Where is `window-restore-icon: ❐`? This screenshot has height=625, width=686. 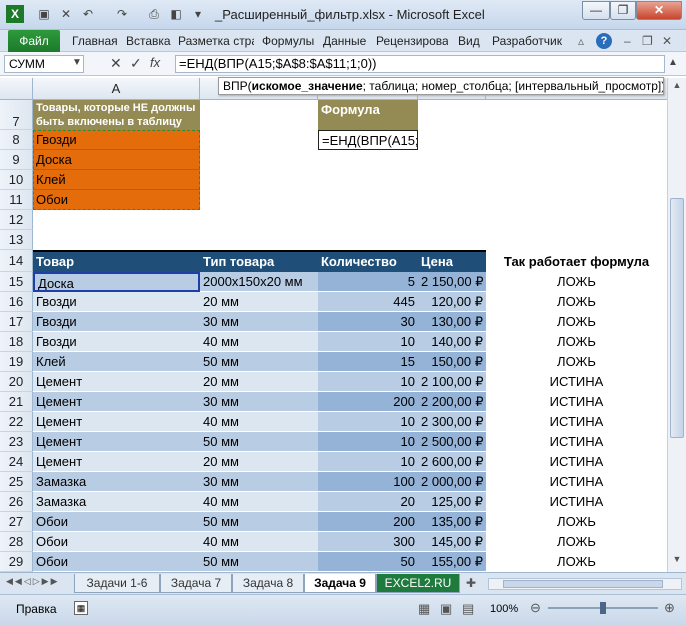
window-restore-icon: ❐ is located at coordinates (649, 41).